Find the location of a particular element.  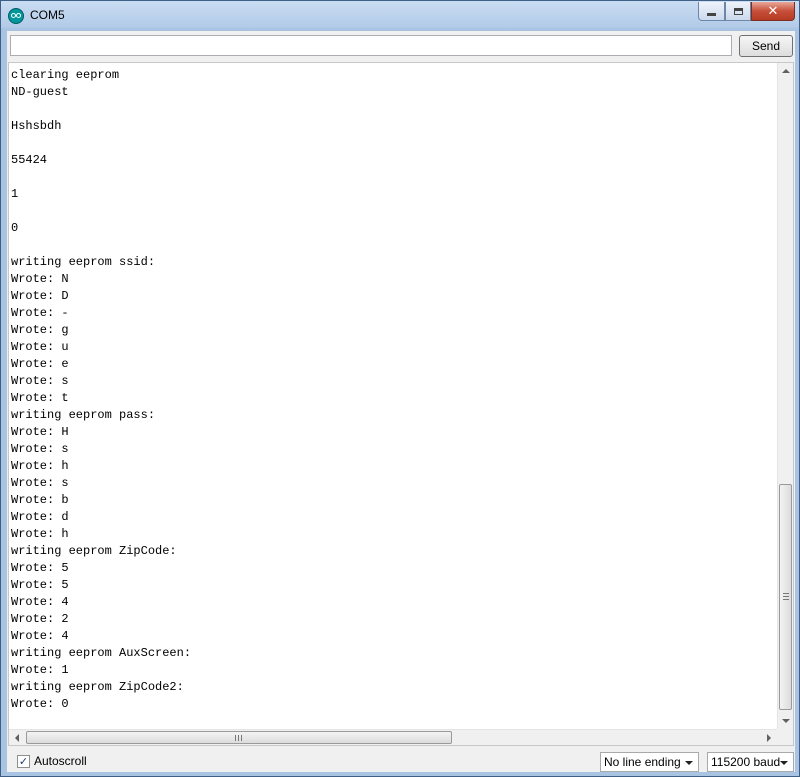

baud-rate-select: 115200 baud is located at coordinates (750, 762).